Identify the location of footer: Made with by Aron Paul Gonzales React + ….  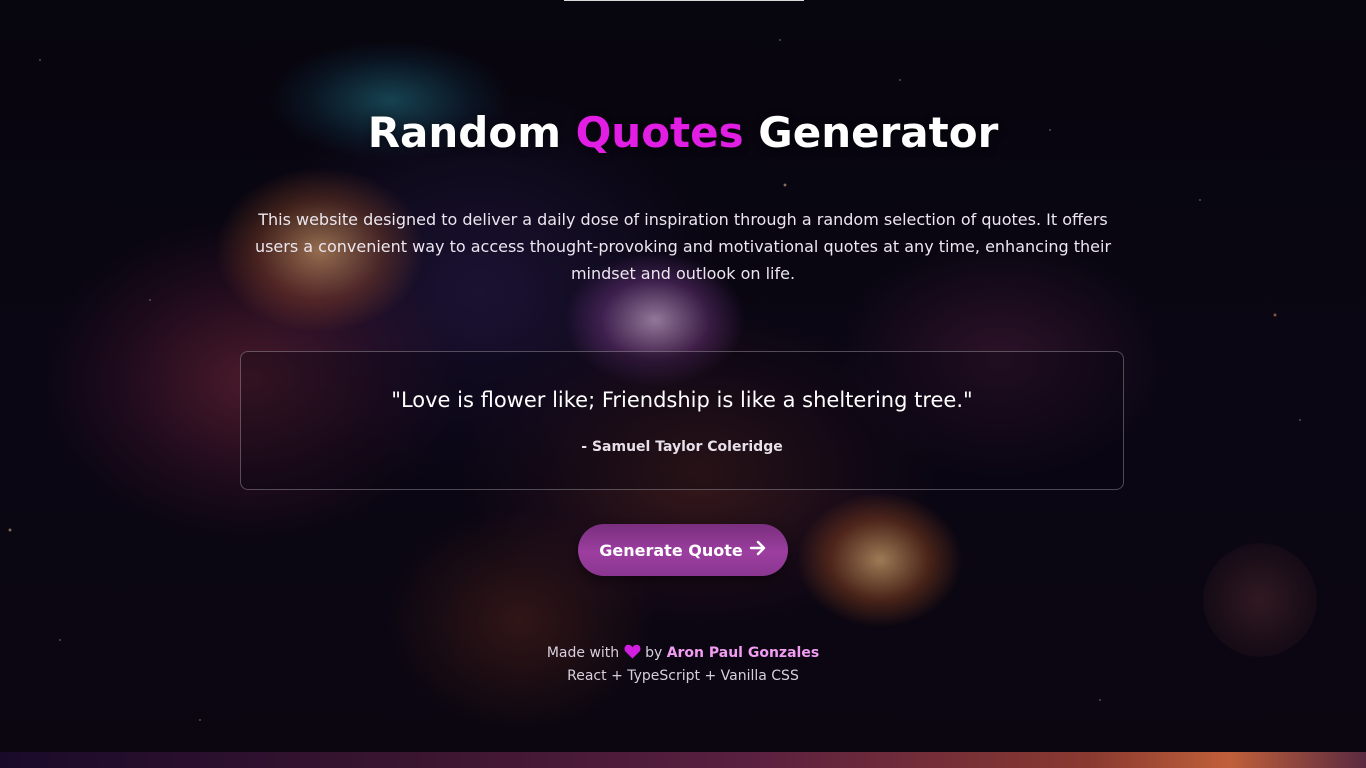
(683, 665).